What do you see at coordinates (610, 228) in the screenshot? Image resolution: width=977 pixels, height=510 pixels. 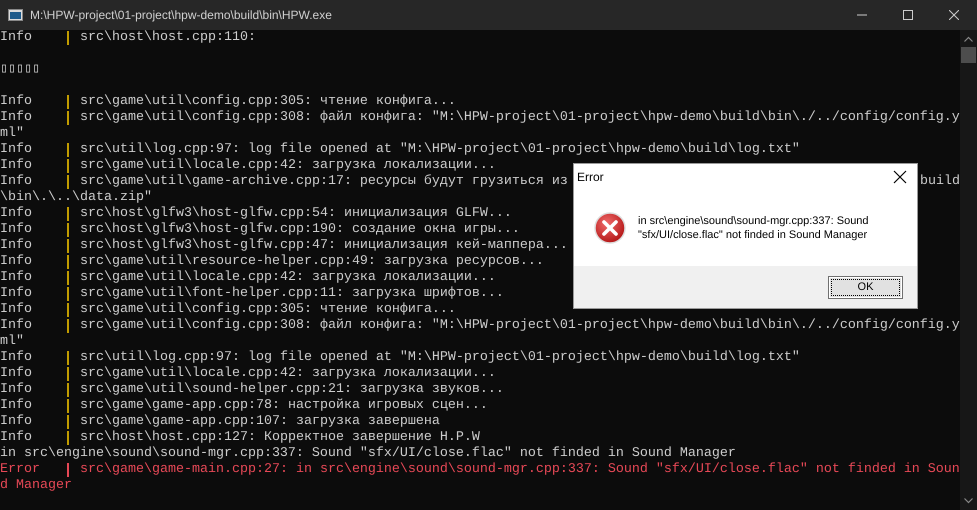 I see `error-icon` at bounding box center [610, 228].